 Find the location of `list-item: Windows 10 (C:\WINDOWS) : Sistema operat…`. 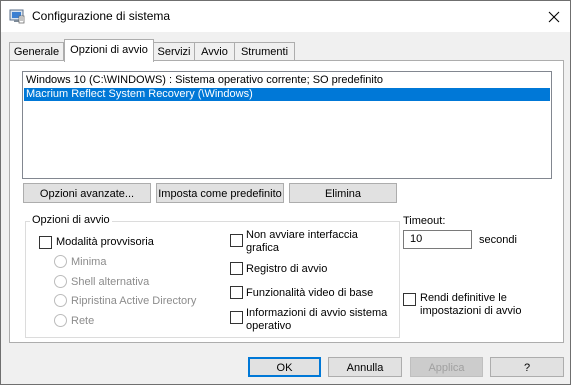

list-item: Windows 10 (C:\WINDOWS) : Sistema operat… is located at coordinates (287, 80).